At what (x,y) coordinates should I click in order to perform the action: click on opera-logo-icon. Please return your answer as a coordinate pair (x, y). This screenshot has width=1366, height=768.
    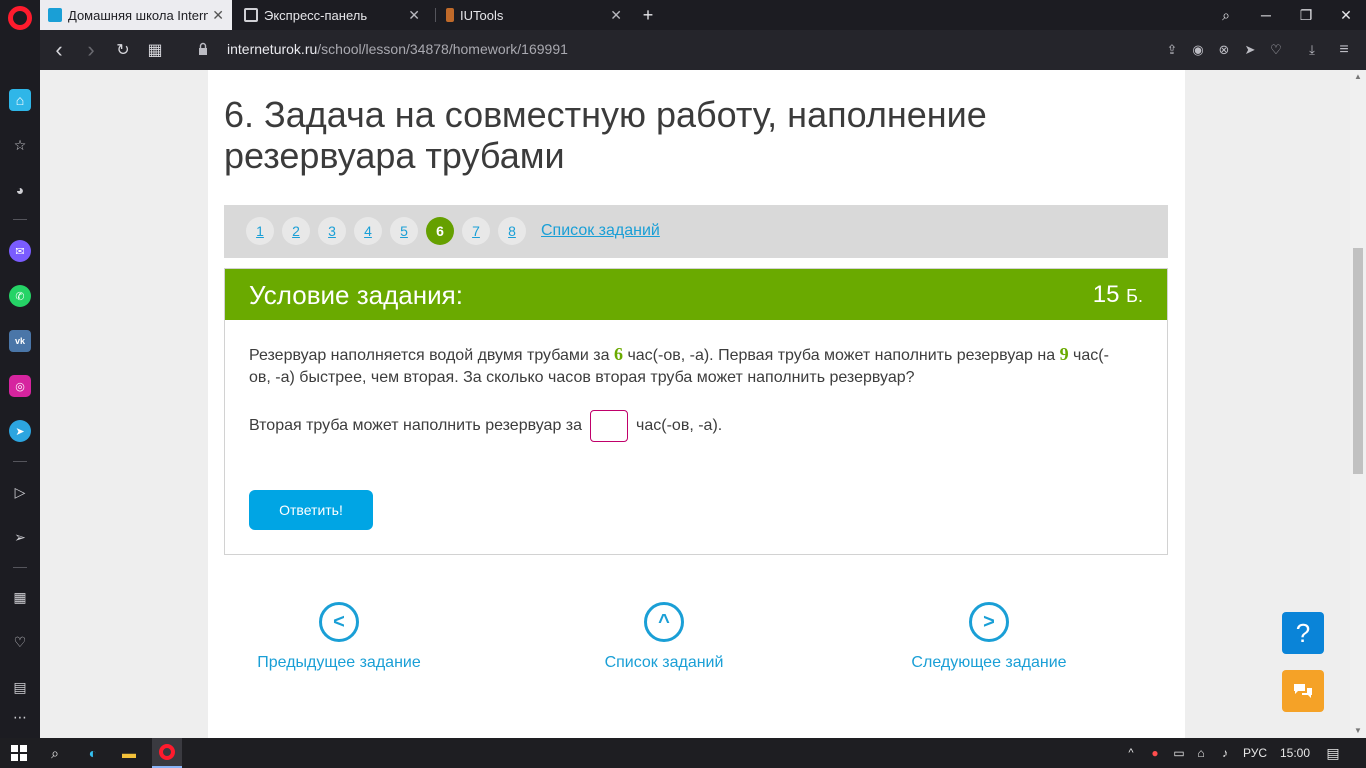
    Looking at the image, I should click on (20, 18).